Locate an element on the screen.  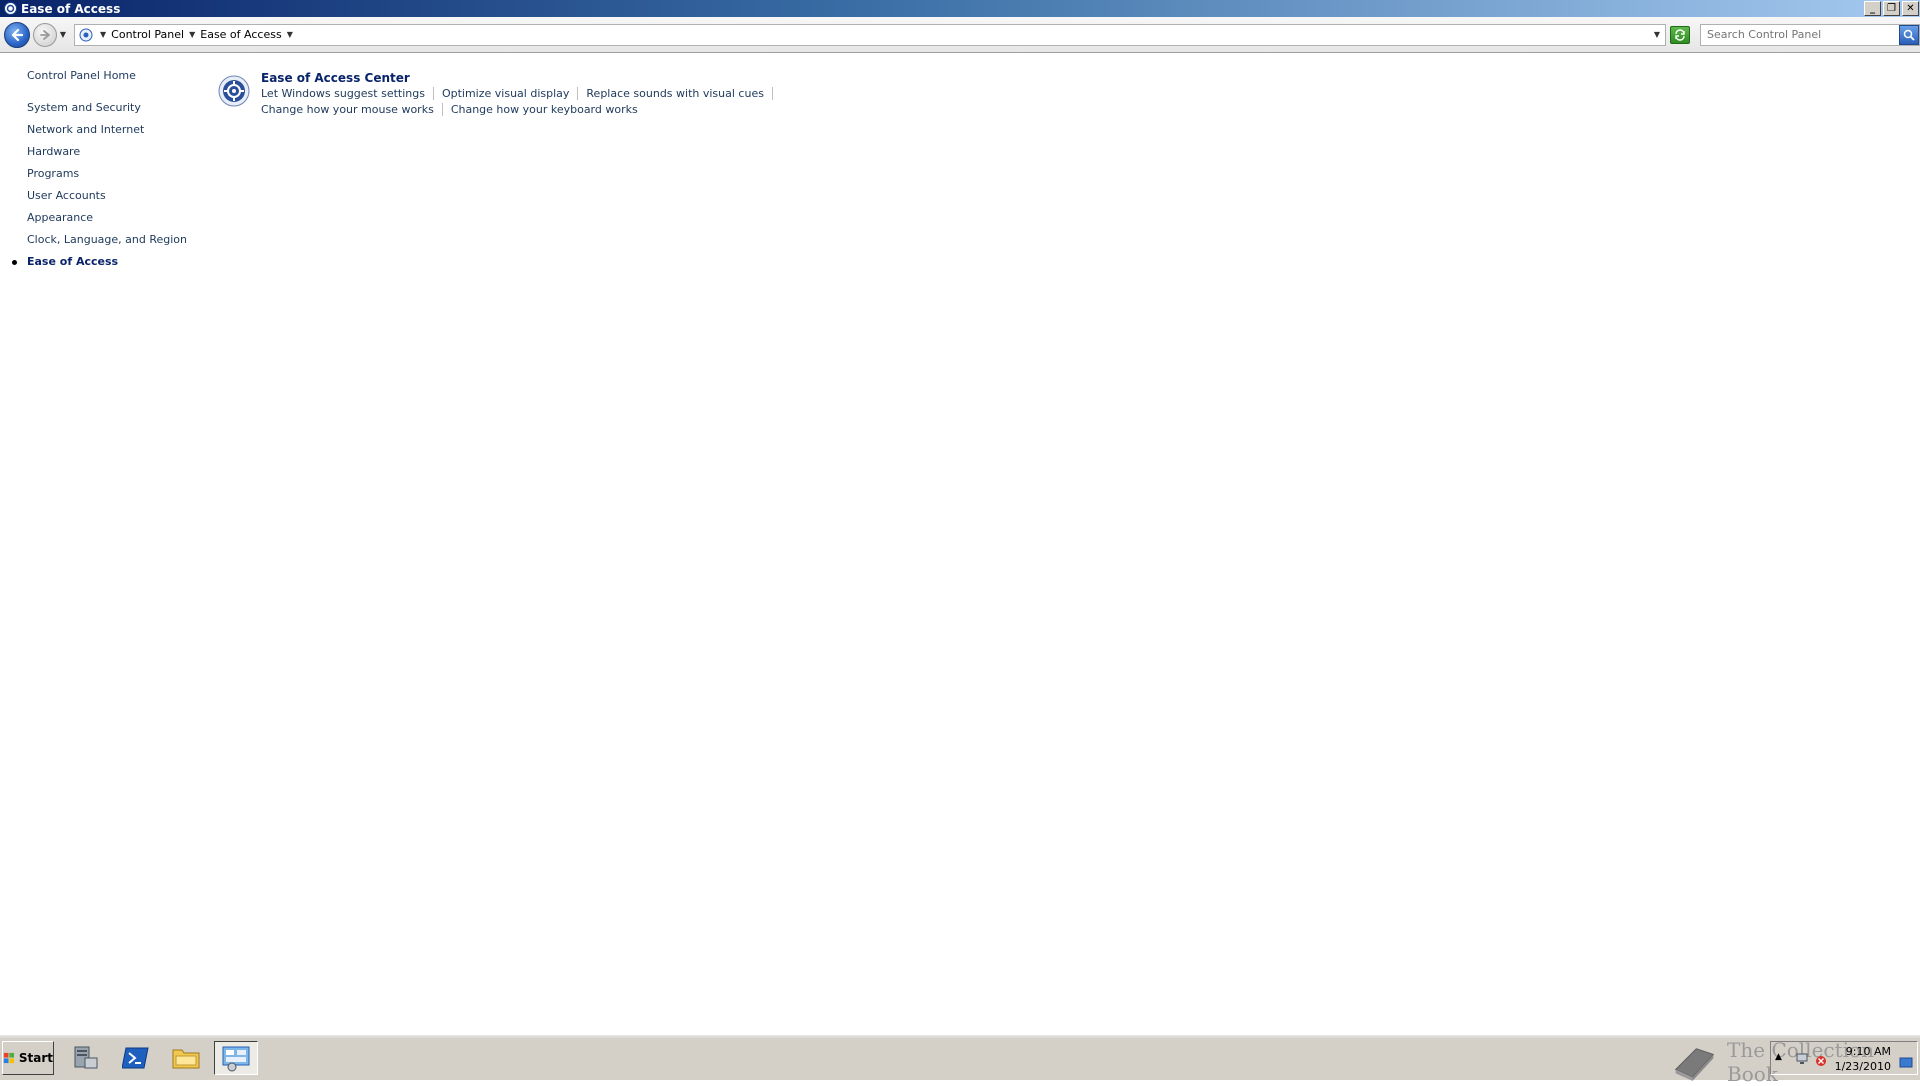
nav-clock-language-region: Clock, Language, and Region is located at coordinates (107, 239).